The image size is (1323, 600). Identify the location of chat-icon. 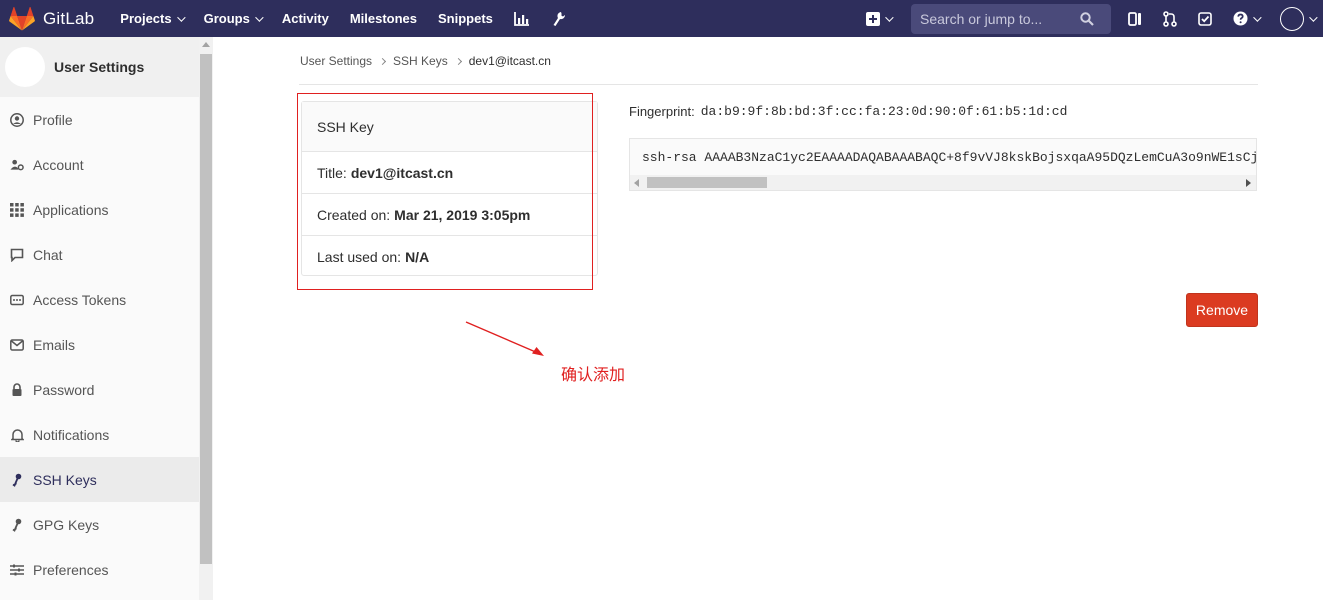
(17, 255).